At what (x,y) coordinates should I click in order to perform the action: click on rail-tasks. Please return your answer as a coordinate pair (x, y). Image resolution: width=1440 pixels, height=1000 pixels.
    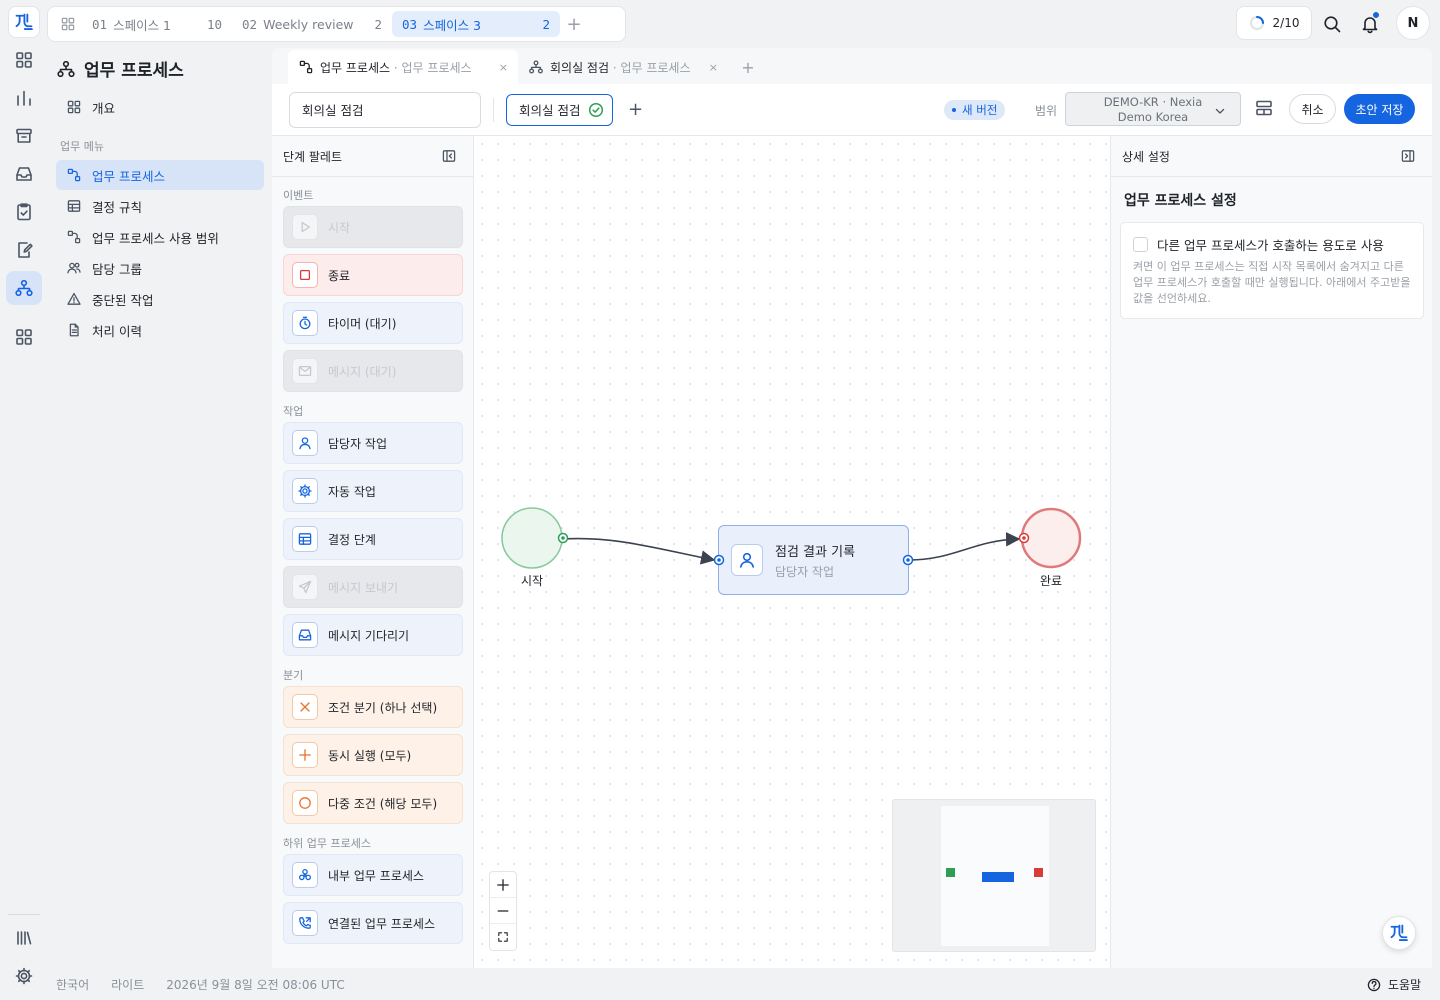
    Looking at the image, I should click on (24, 212).